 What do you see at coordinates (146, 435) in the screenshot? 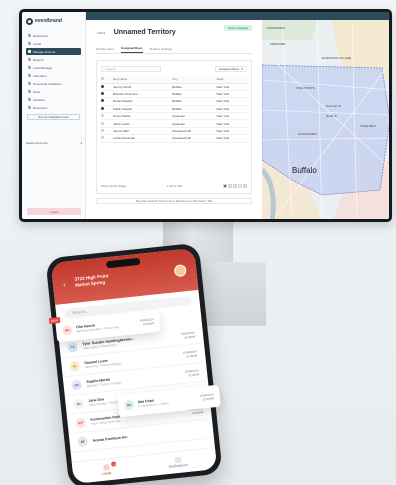
I see `list-item-text: Acasta Furniture Inc.` at bounding box center [146, 435].